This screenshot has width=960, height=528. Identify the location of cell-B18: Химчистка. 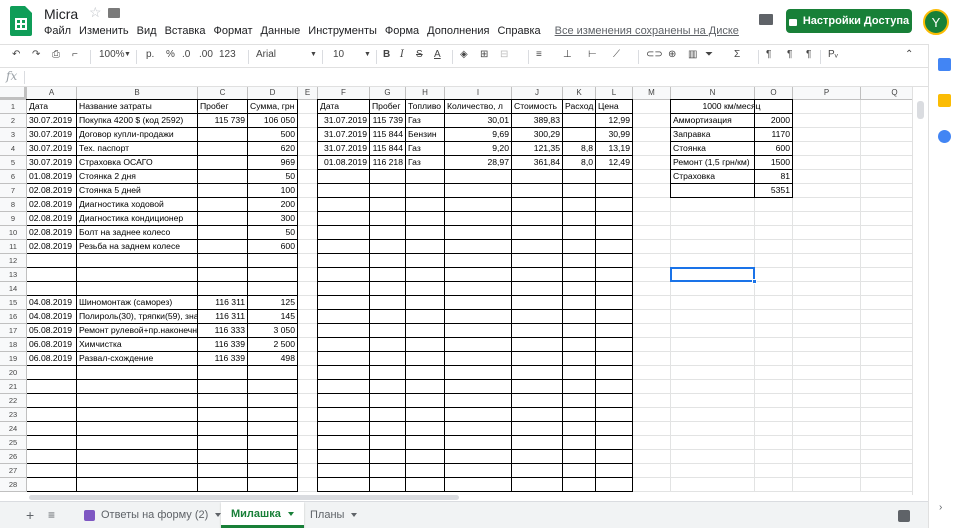
(137, 345).